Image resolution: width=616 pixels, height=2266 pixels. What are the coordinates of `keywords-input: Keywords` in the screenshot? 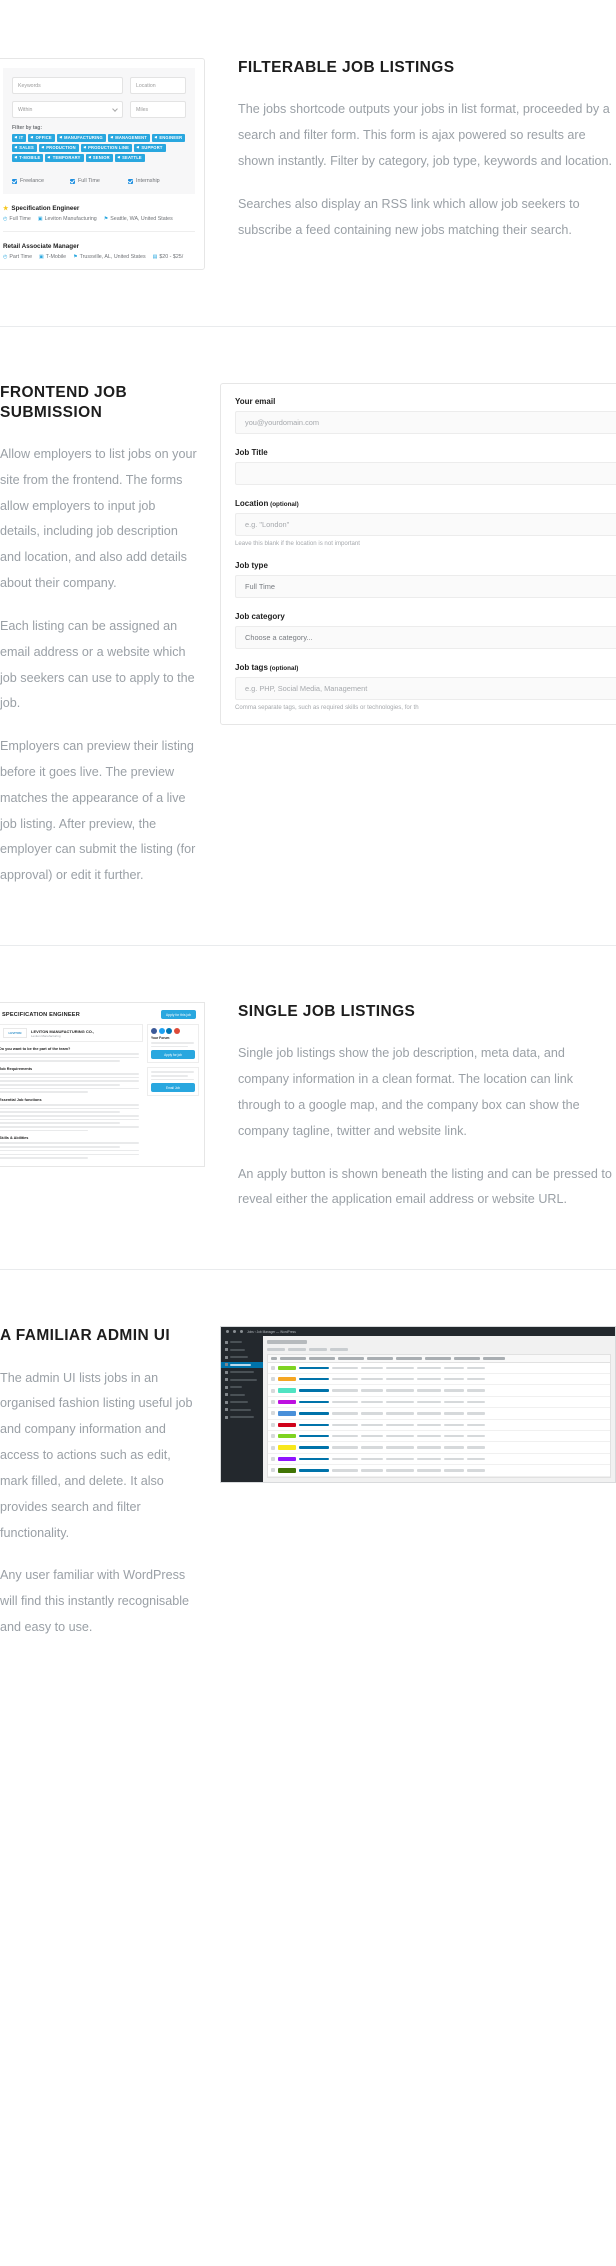 It's located at (67, 85).